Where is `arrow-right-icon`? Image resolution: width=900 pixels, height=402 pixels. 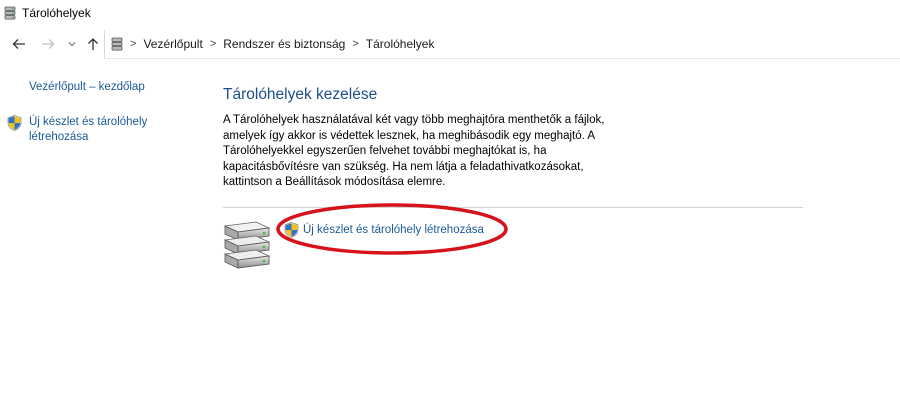 arrow-right-icon is located at coordinates (48, 44).